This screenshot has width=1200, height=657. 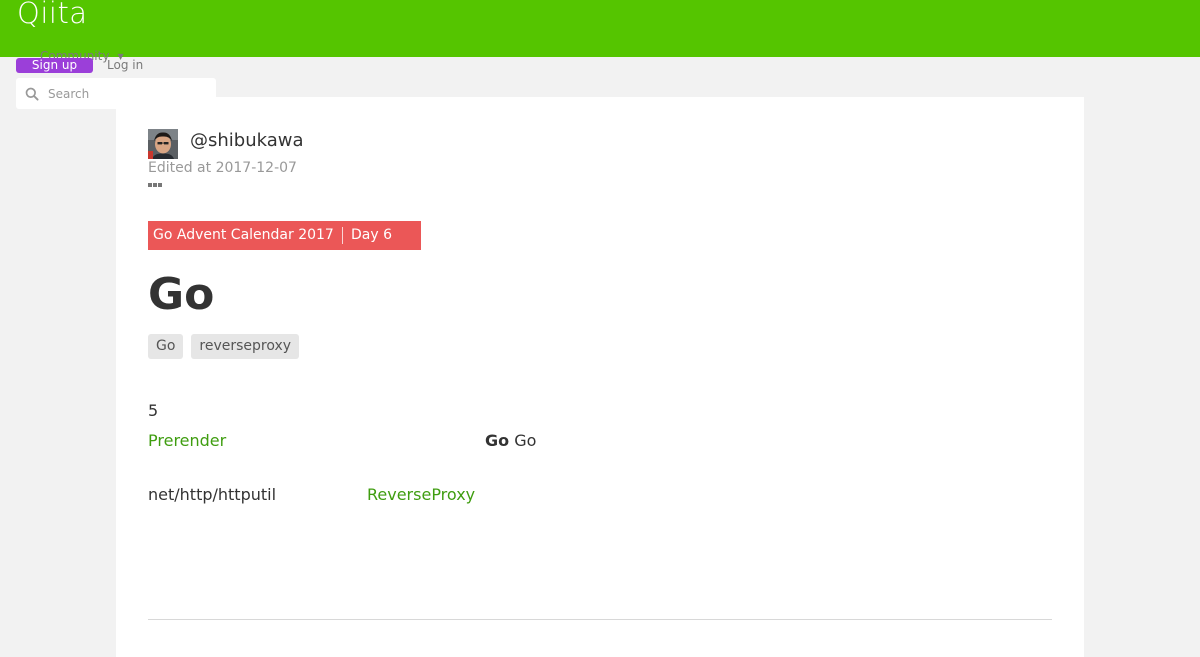 What do you see at coordinates (156, 187) in the screenshot?
I see `more-options-icon` at bounding box center [156, 187].